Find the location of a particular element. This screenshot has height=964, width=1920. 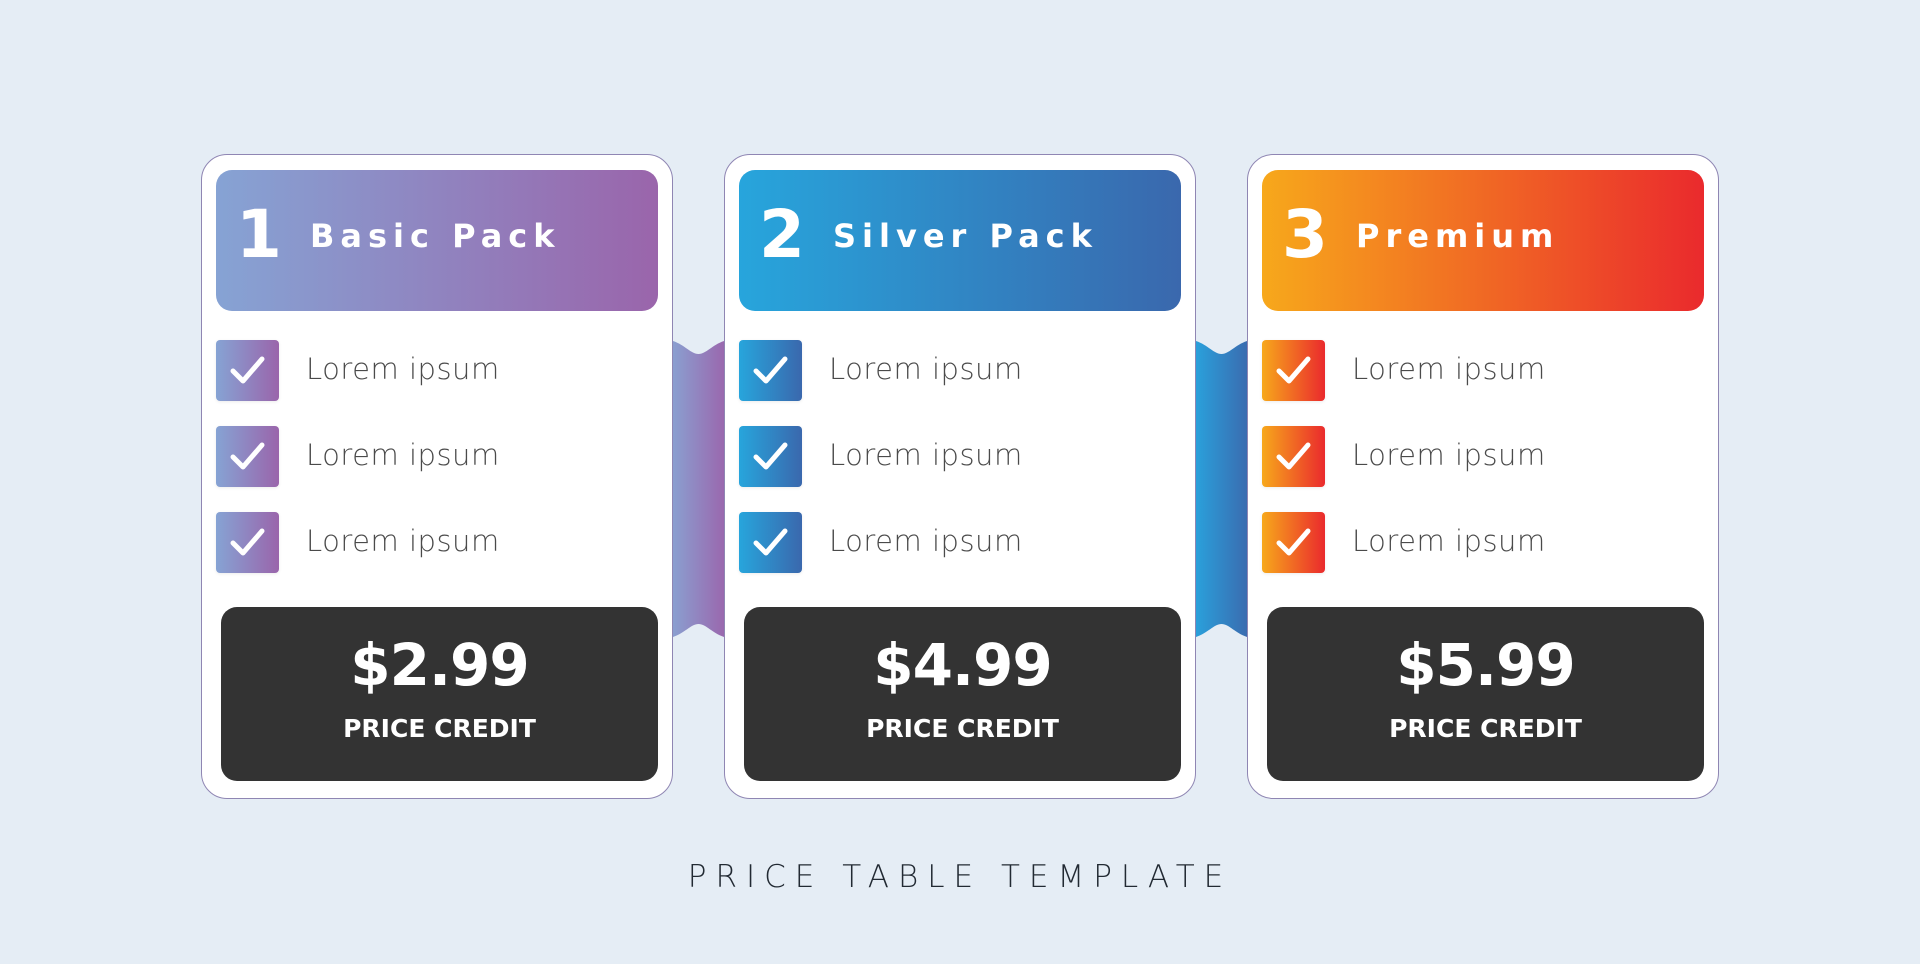

plan-name: Premium is located at coordinates (1458, 236).